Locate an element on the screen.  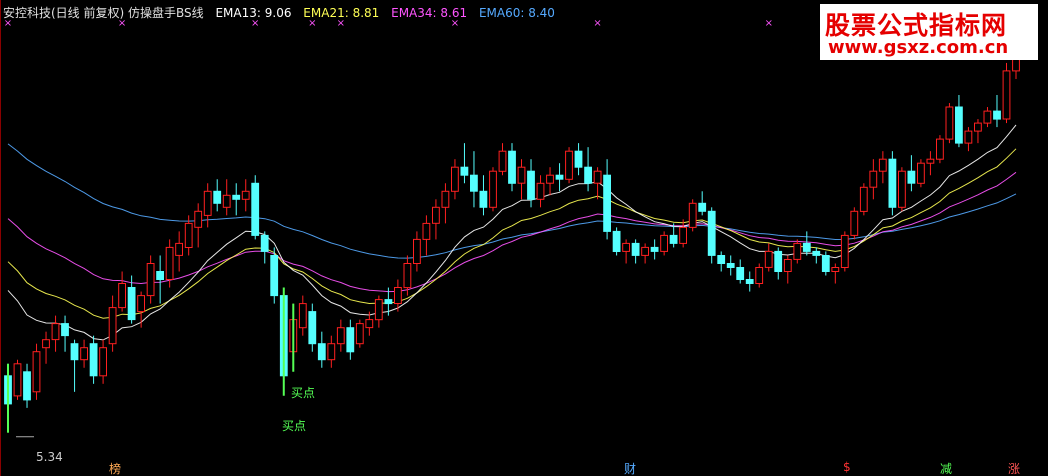
event-marker-jian: 减 is located at coordinates (946, 468).